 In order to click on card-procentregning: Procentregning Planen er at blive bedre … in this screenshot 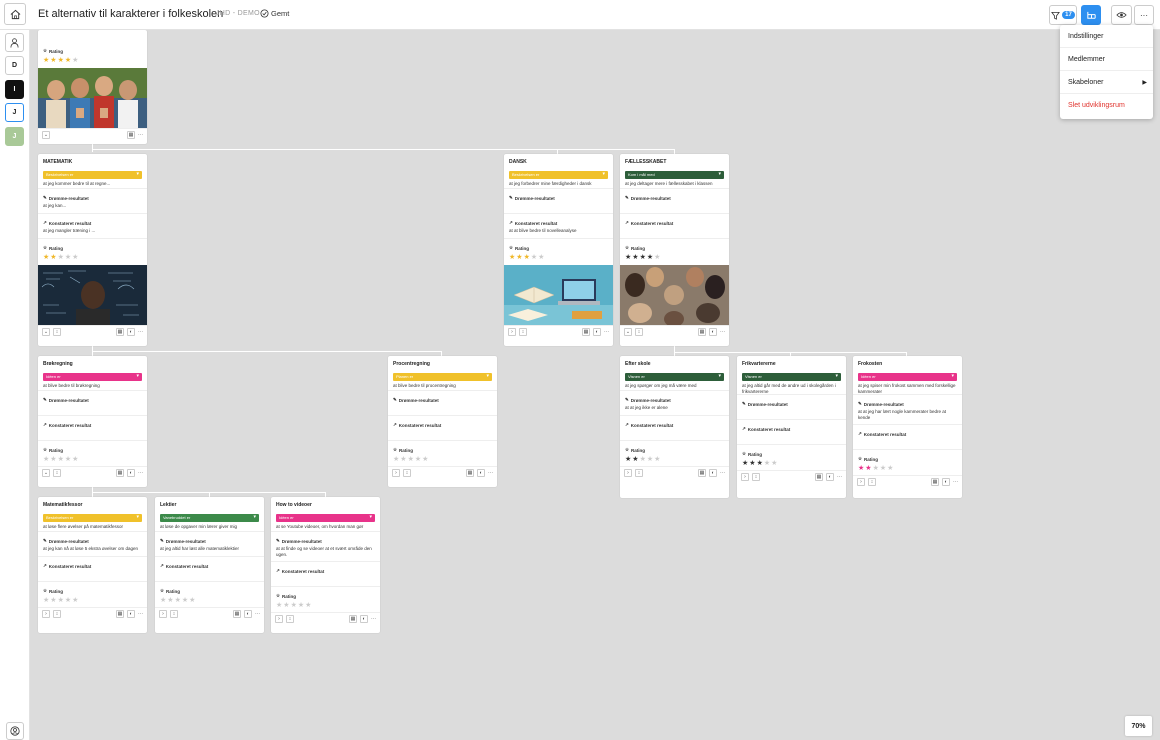, I will do `click(442, 421)`.